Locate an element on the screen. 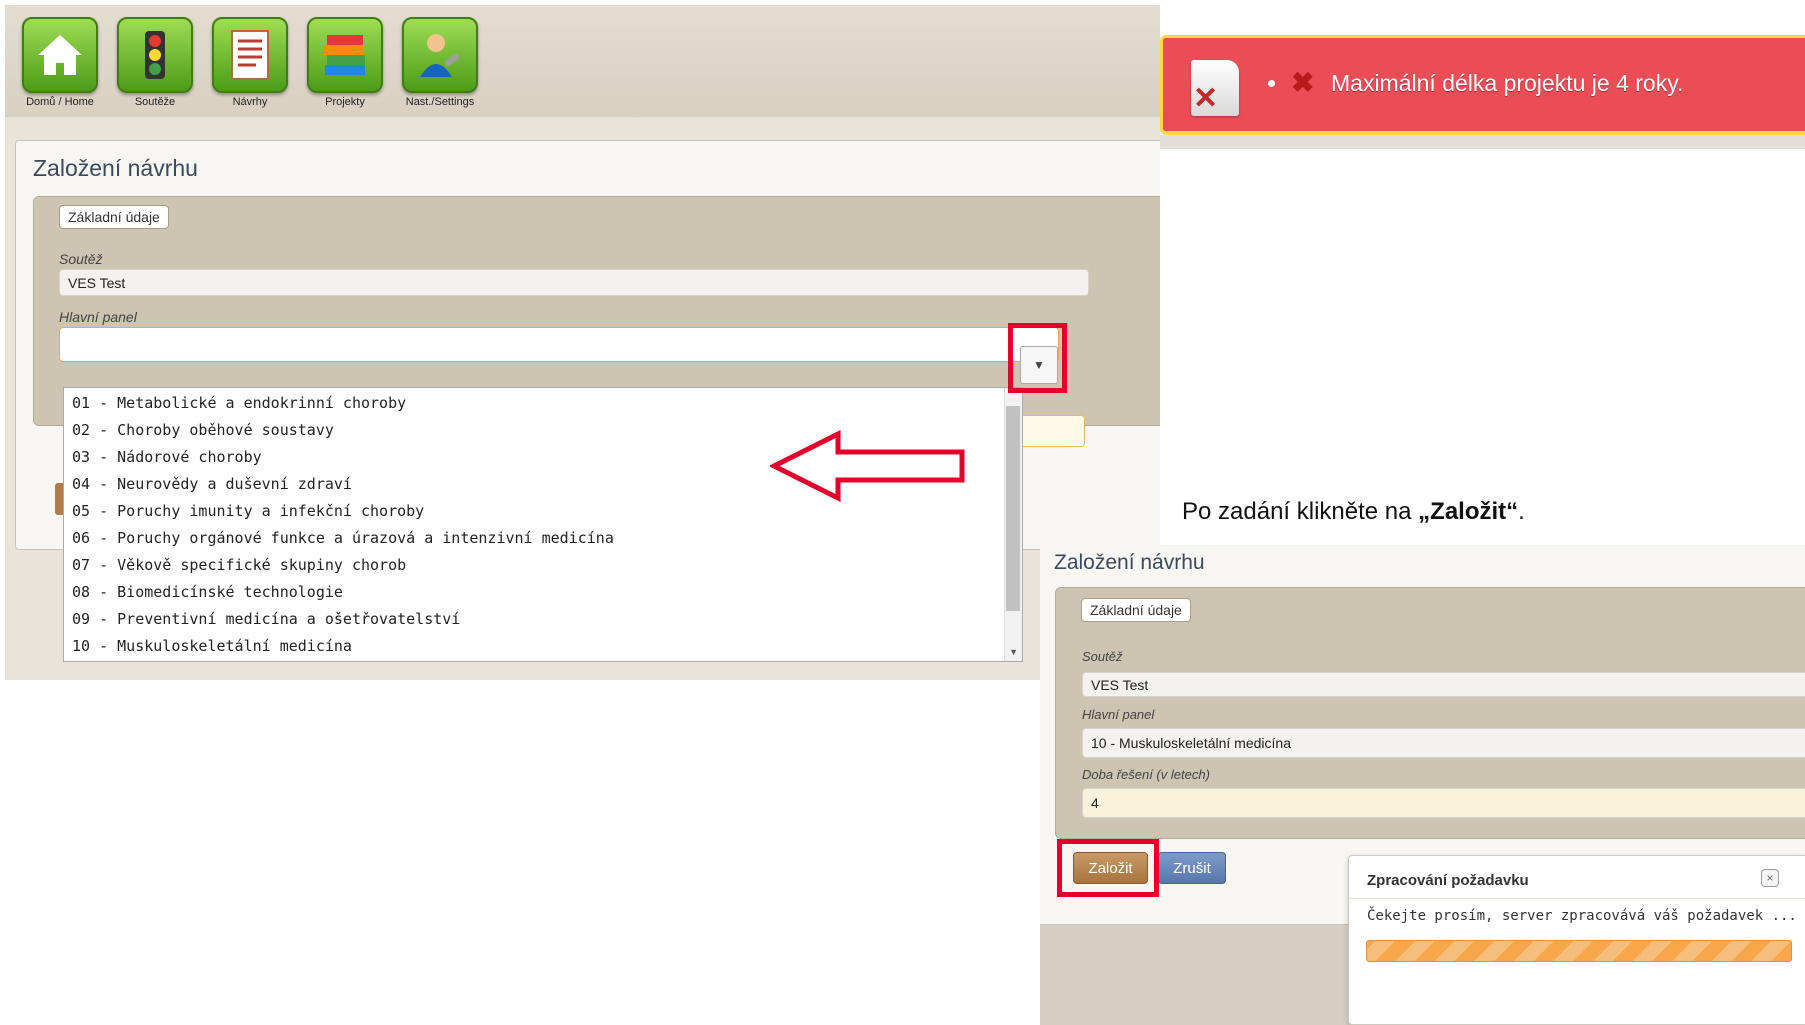  duration-label: Doba řešení (v letech) is located at coordinates (1146, 774).